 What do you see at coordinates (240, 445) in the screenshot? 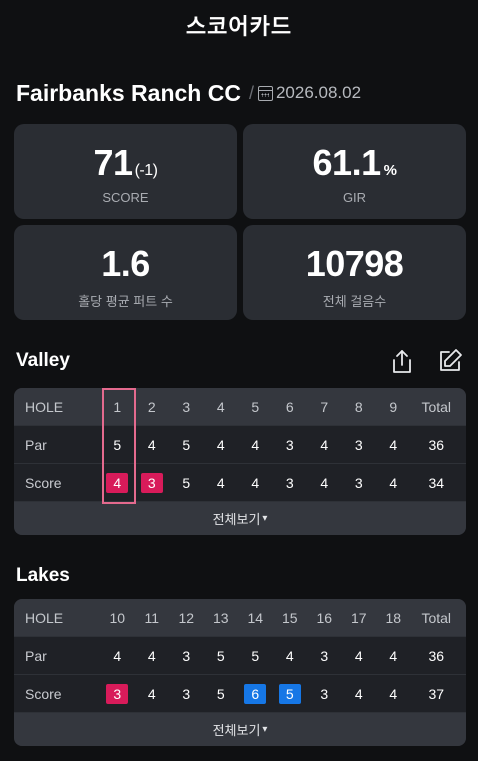
I see `table-row: Par 5 4 5 4 4 3 4 3 4 36` at bounding box center [240, 445].